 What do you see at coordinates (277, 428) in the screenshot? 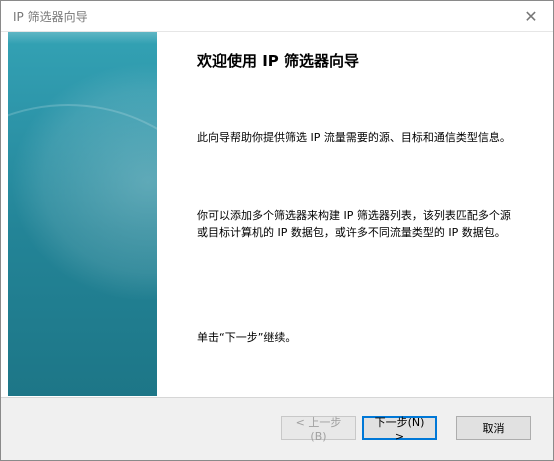
I see `button-bar: < 上一步(B) 下一步(N) > 取消` at bounding box center [277, 428].